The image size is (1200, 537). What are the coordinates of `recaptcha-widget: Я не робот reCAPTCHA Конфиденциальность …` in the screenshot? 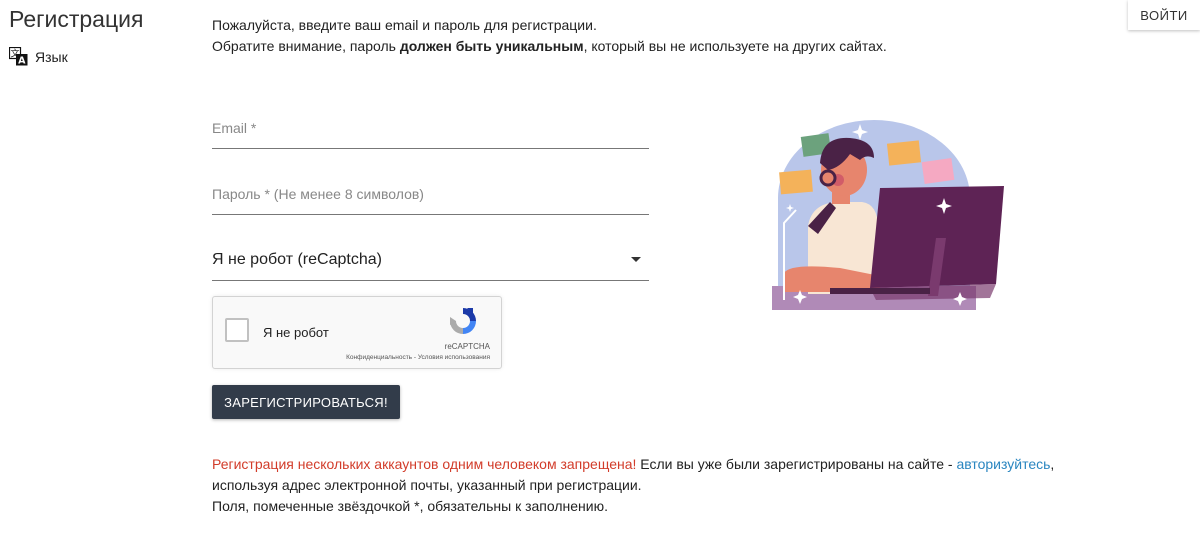 It's located at (357, 332).